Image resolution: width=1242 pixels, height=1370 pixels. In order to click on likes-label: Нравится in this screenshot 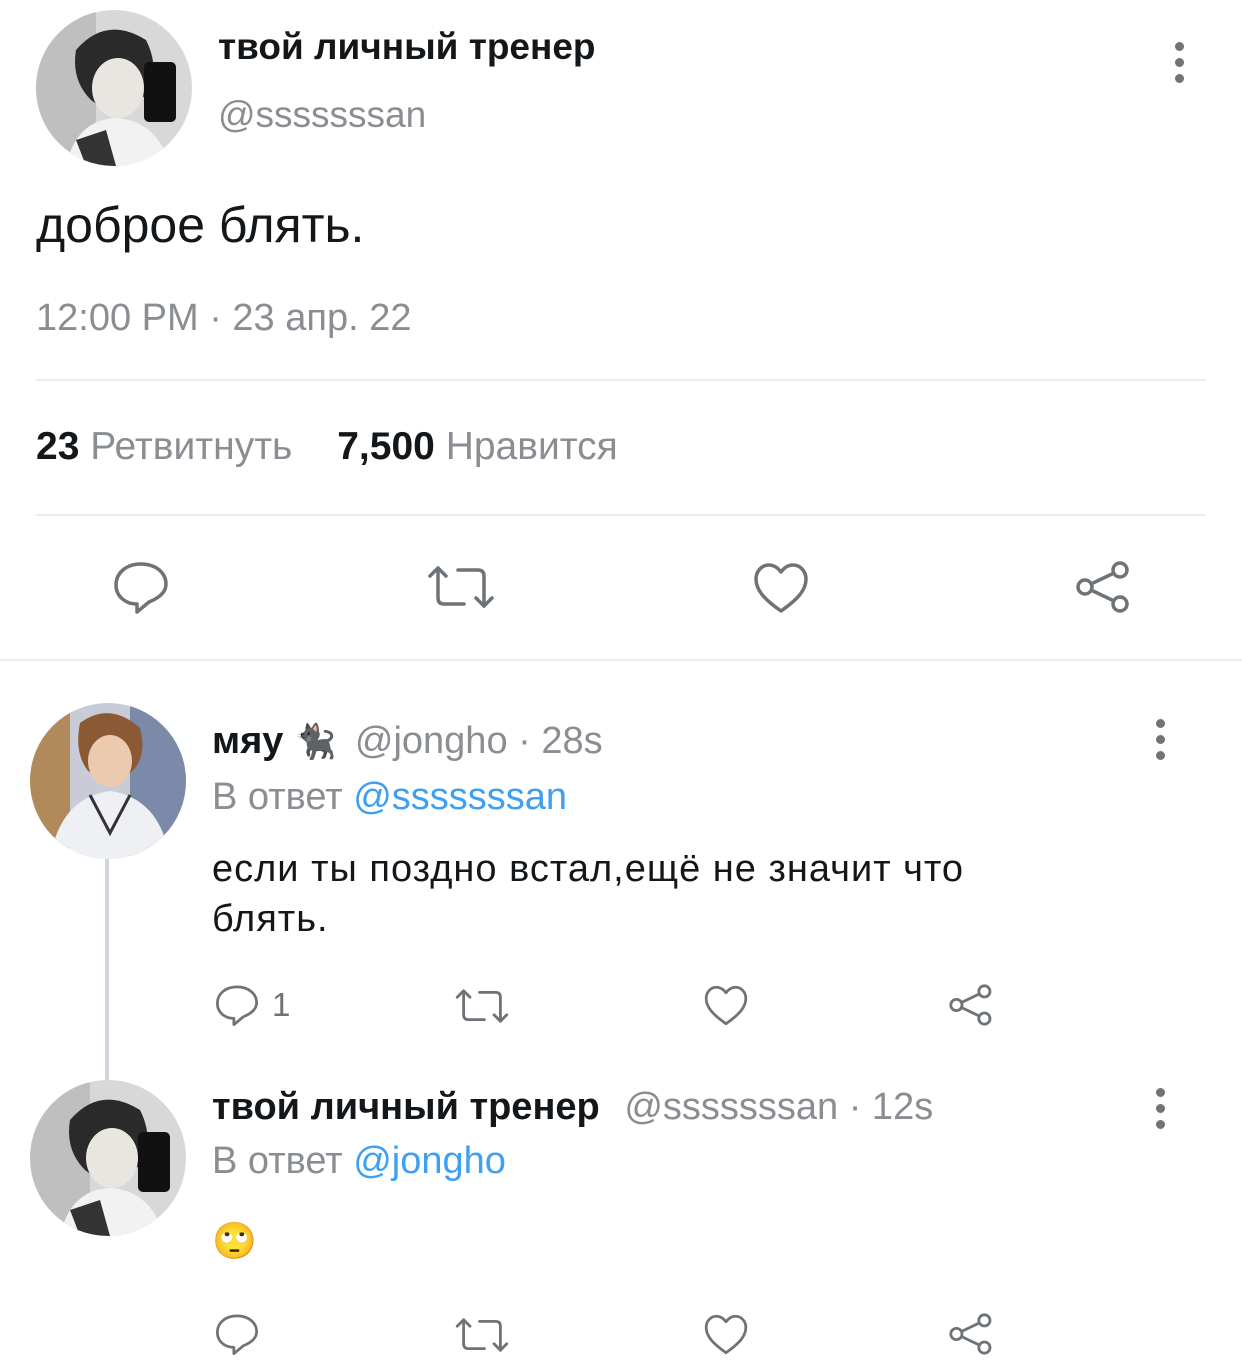, I will do `click(531, 446)`.